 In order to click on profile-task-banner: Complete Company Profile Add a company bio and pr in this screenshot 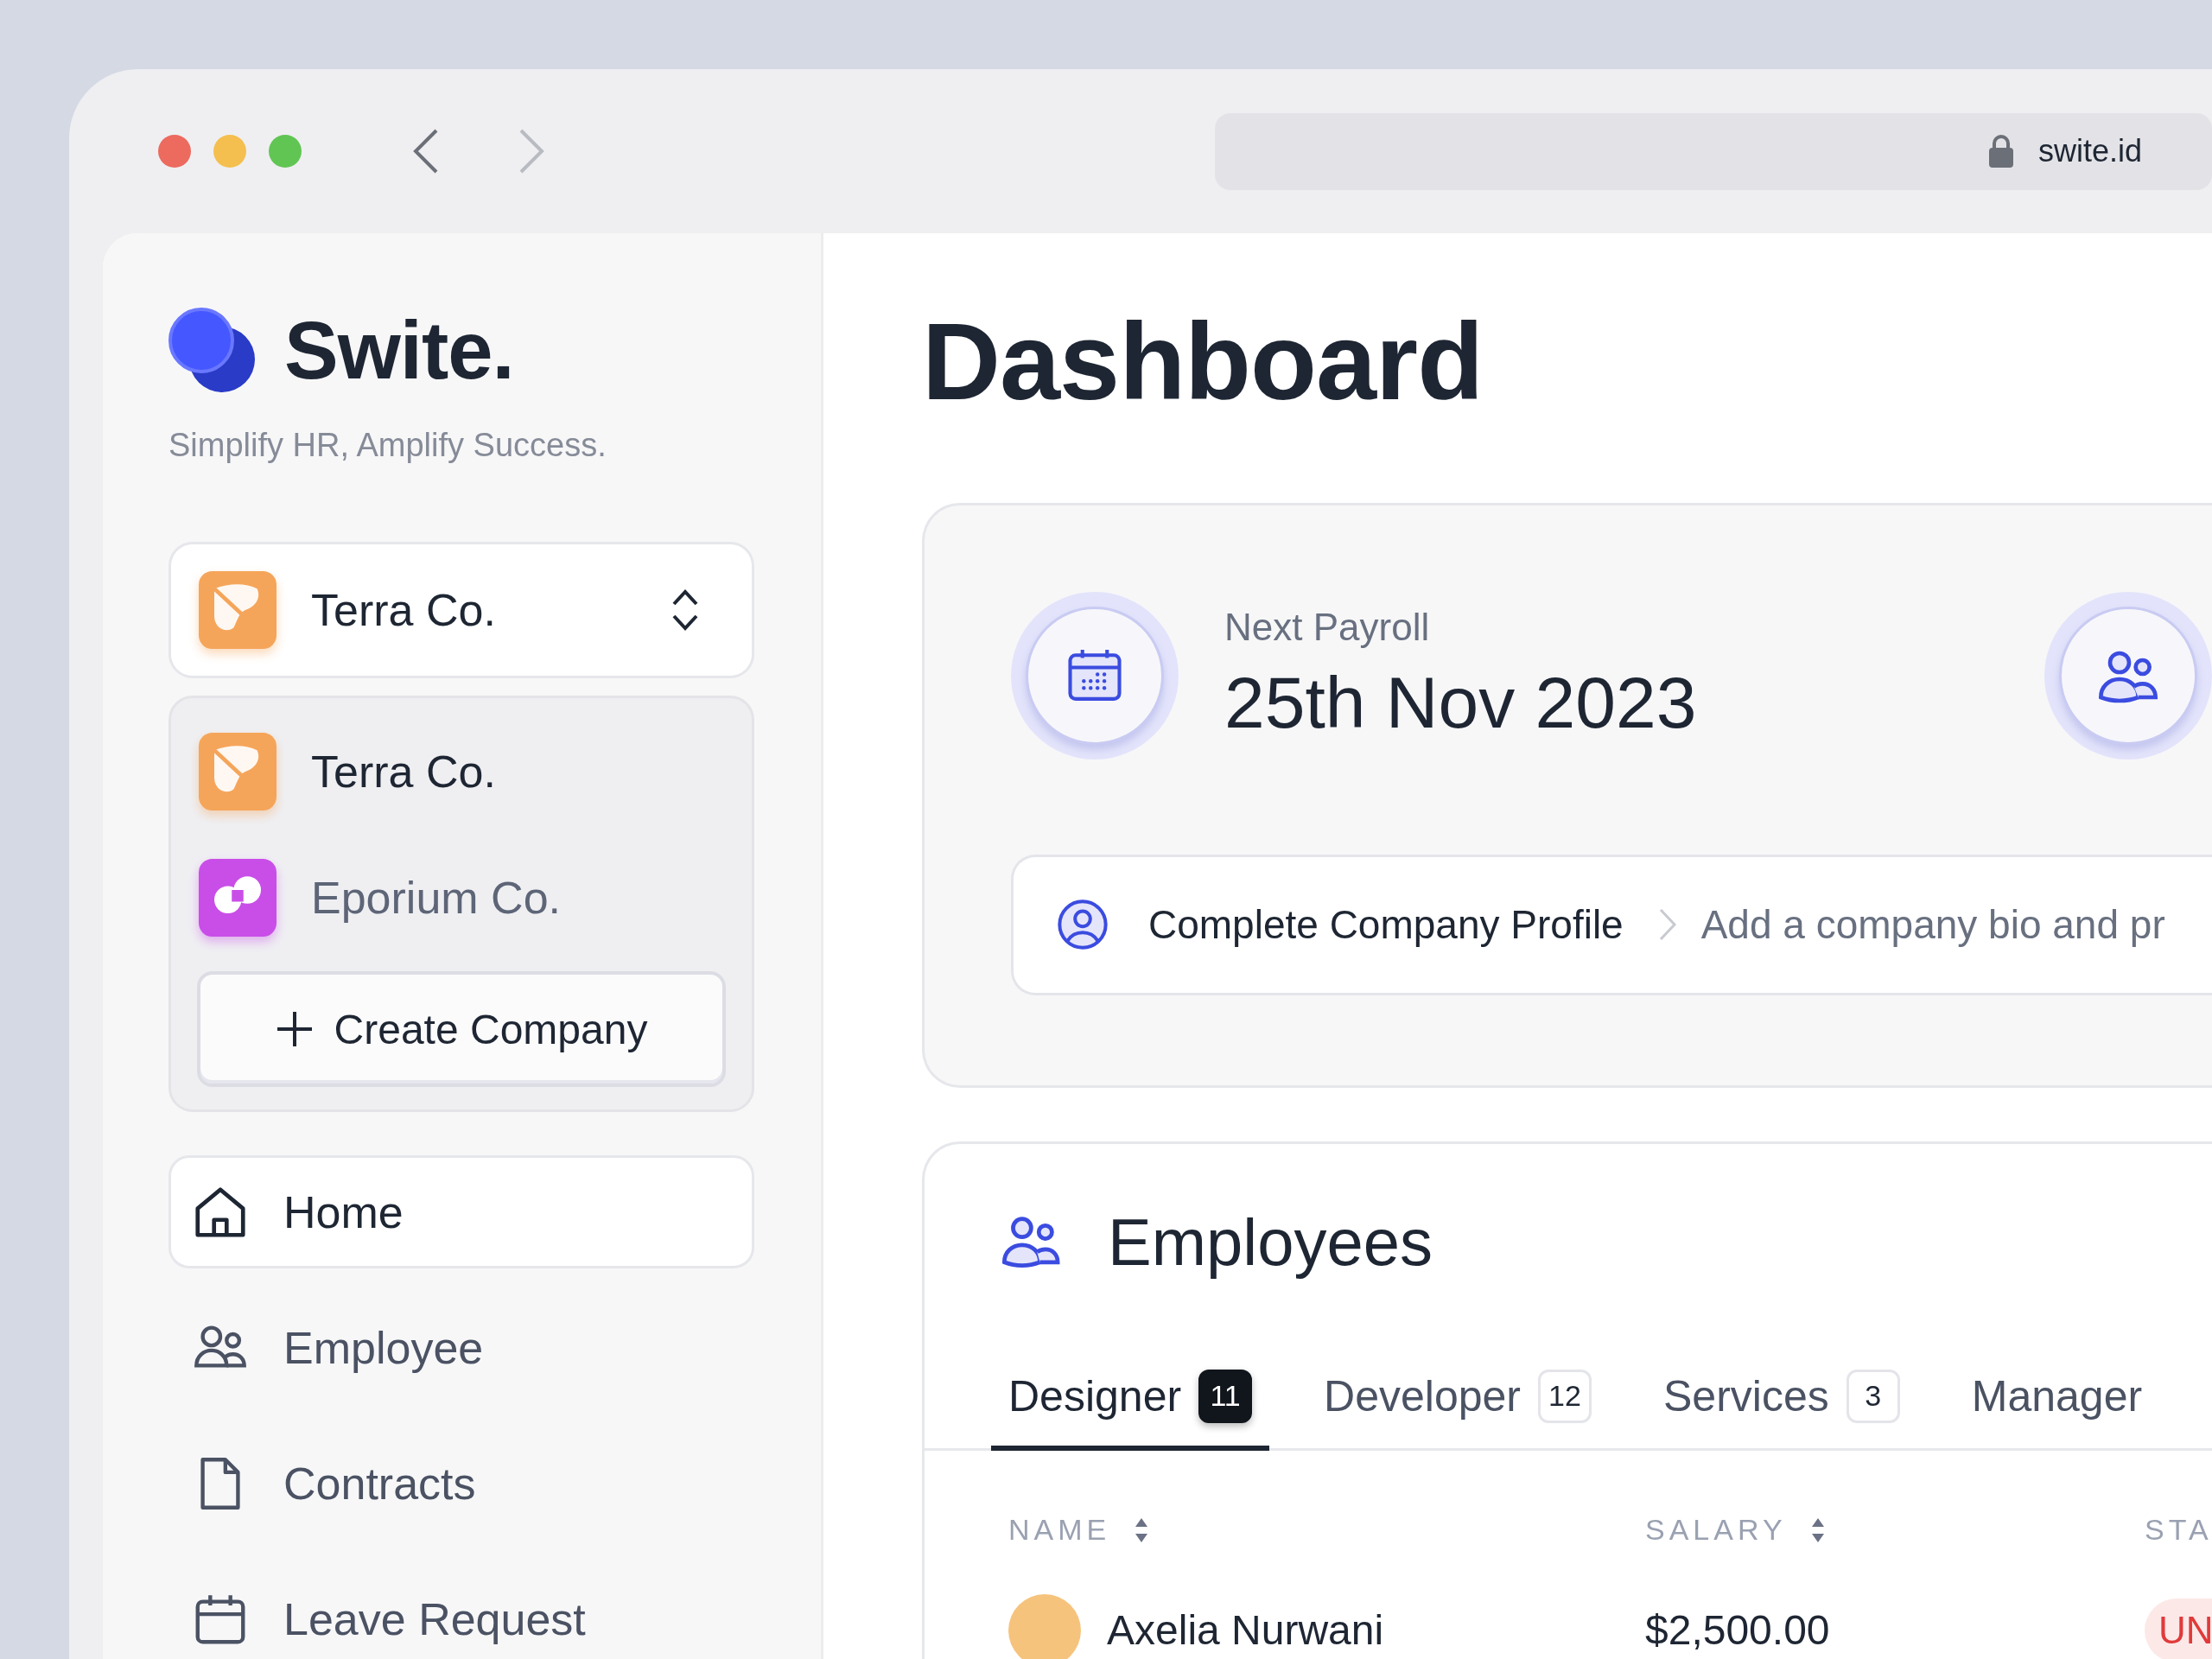, I will do `click(1611, 924)`.